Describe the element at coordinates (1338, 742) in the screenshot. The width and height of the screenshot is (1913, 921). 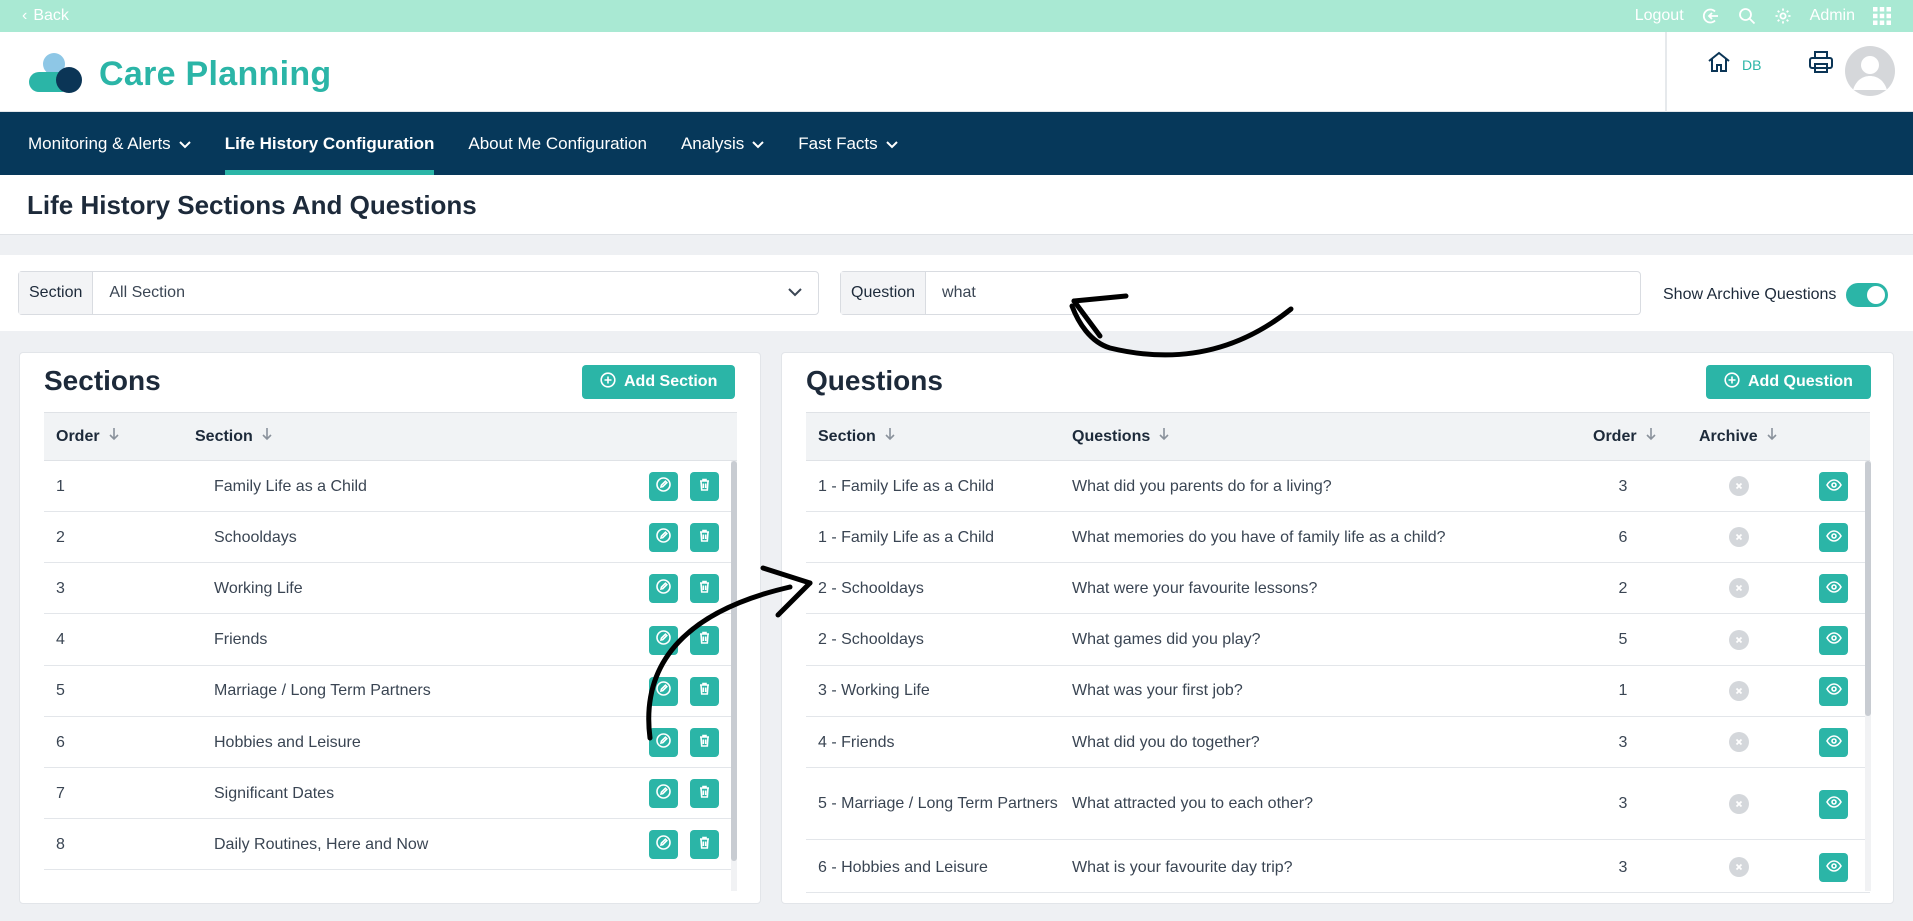
I see `table-row: 4 - Friends What did you do together? 3` at that location.